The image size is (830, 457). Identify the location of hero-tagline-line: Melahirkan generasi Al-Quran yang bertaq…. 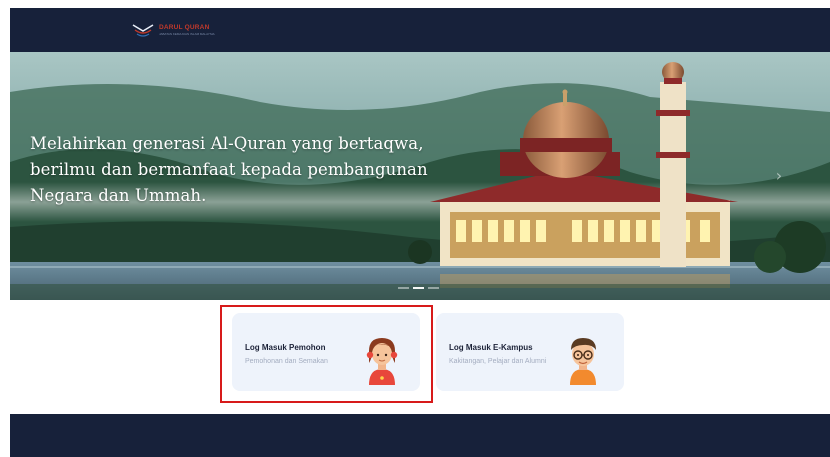
(227, 143).